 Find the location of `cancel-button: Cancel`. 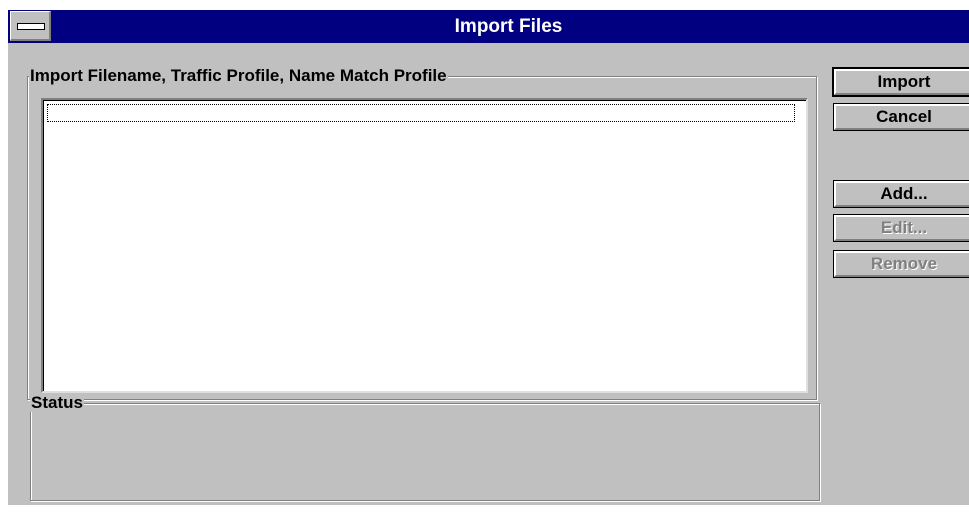

cancel-button: Cancel is located at coordinates (901, 117).